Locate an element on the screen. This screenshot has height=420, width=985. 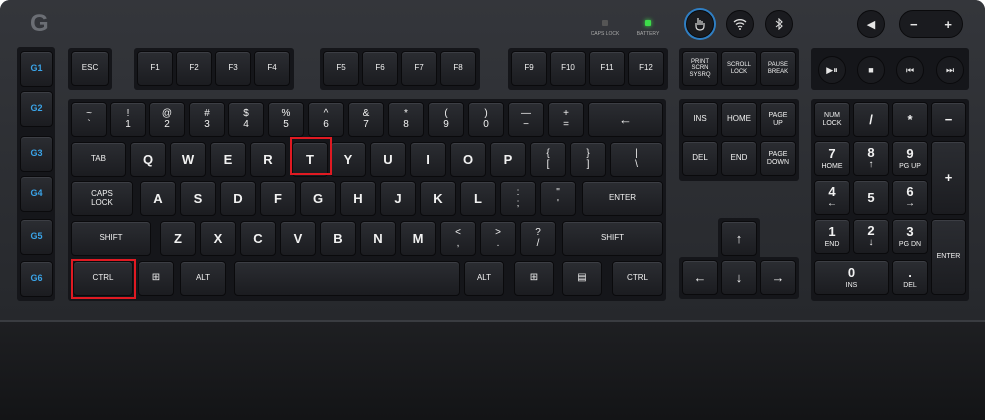
volume-rocker: − + is located at coordinates (931, 24).